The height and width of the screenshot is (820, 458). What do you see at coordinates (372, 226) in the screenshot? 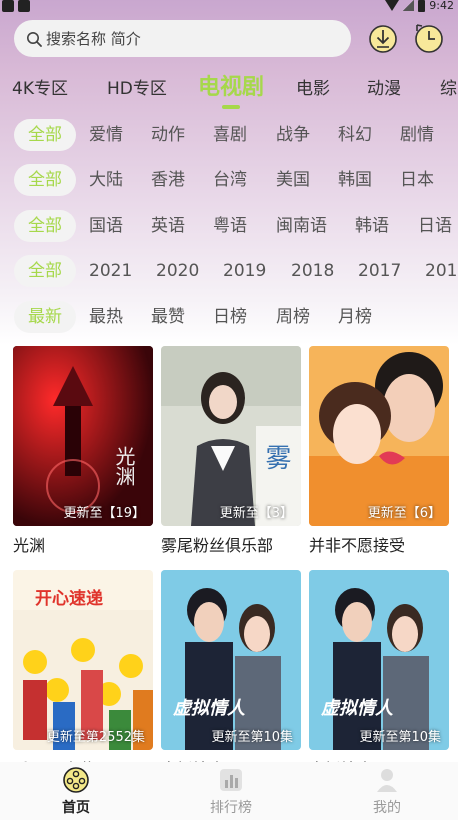
I see `filter-chip: 韩语` at bounding box center [372, 226].